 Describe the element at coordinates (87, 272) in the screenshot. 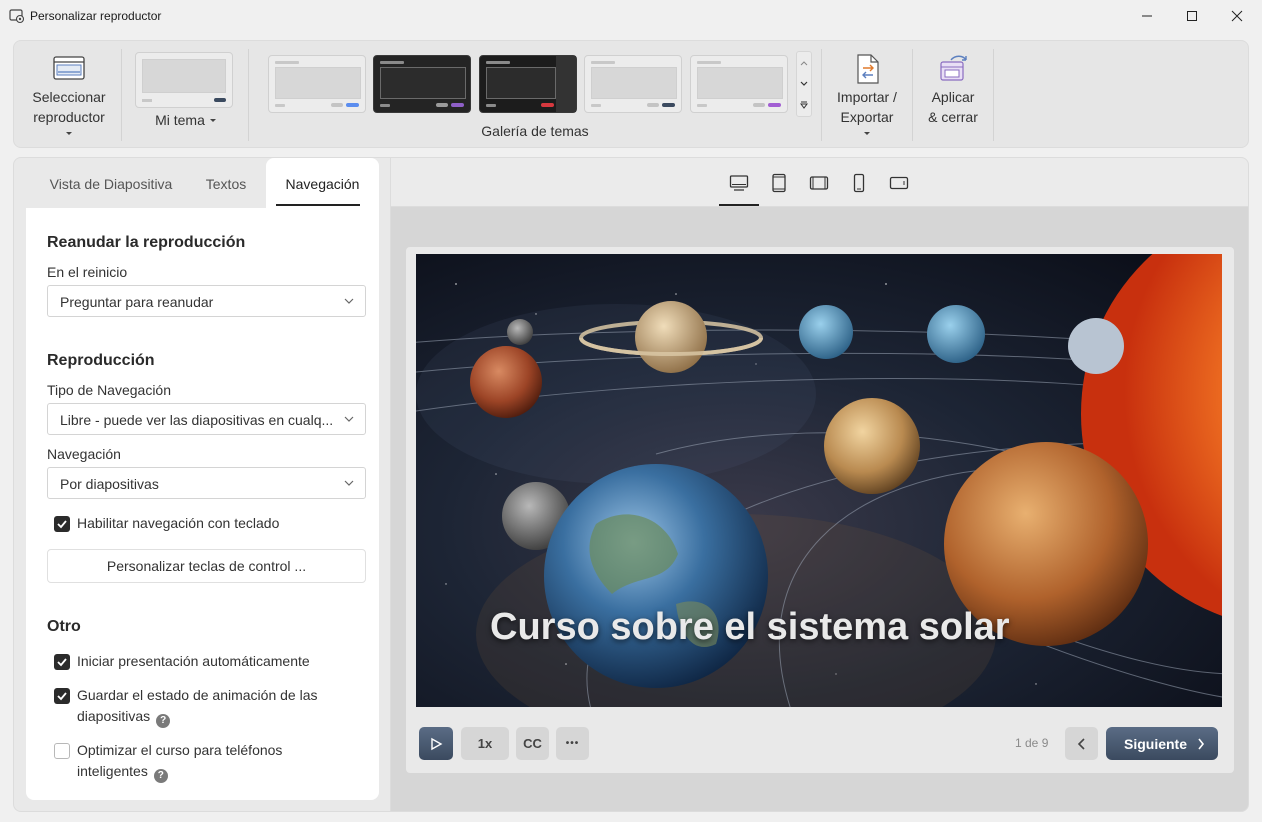

I see `on-restart-label: En el reinicio` at that location.